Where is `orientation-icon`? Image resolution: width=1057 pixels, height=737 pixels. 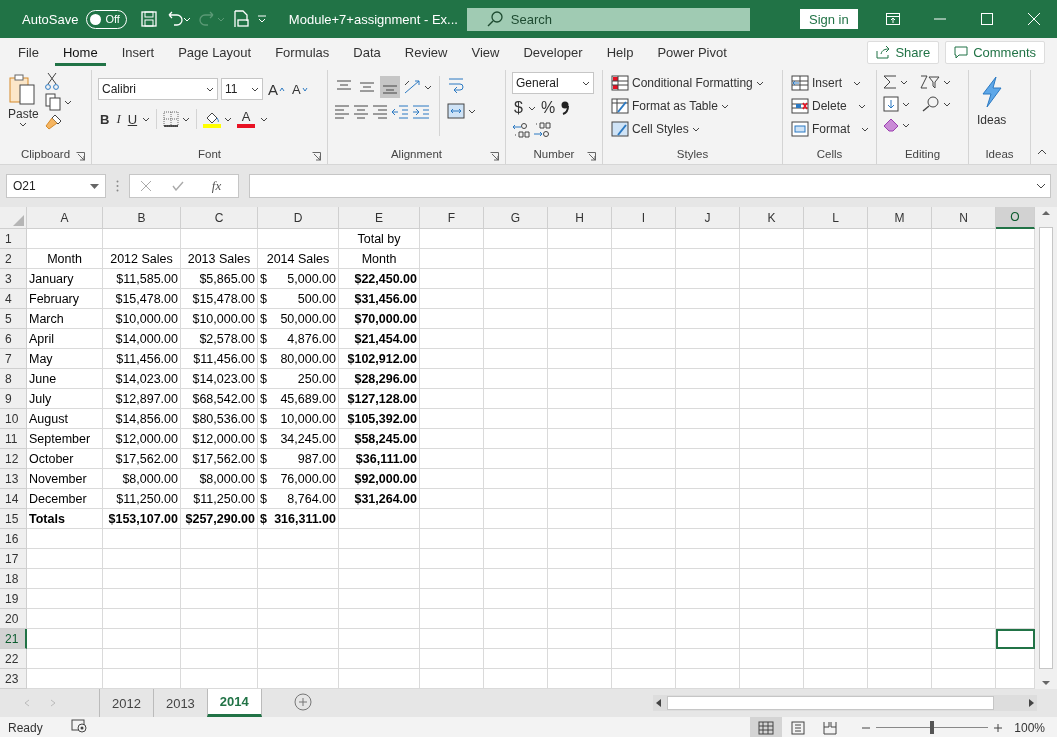
orientation-icon is located at coordinates (412, 87).